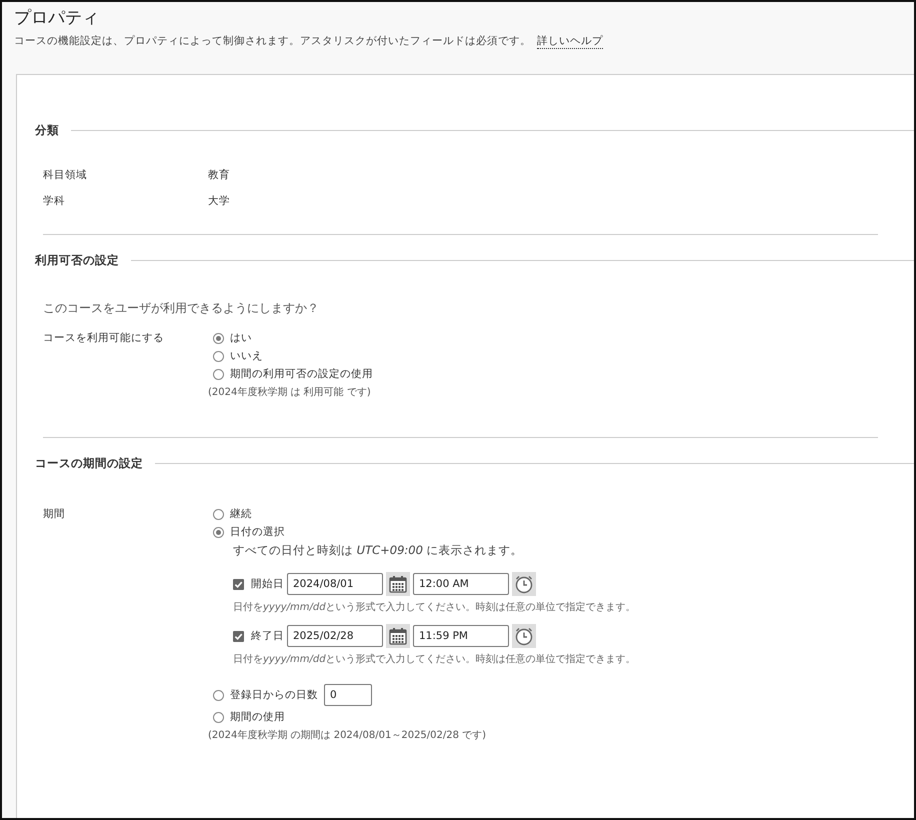 Image resolution: width=916 pixels, height=820 pixels. Describe the element at coordinates (181, 308) in the screenshot. I see `question-text: このコースをユーザが利用できるようにしますか？` at that location.